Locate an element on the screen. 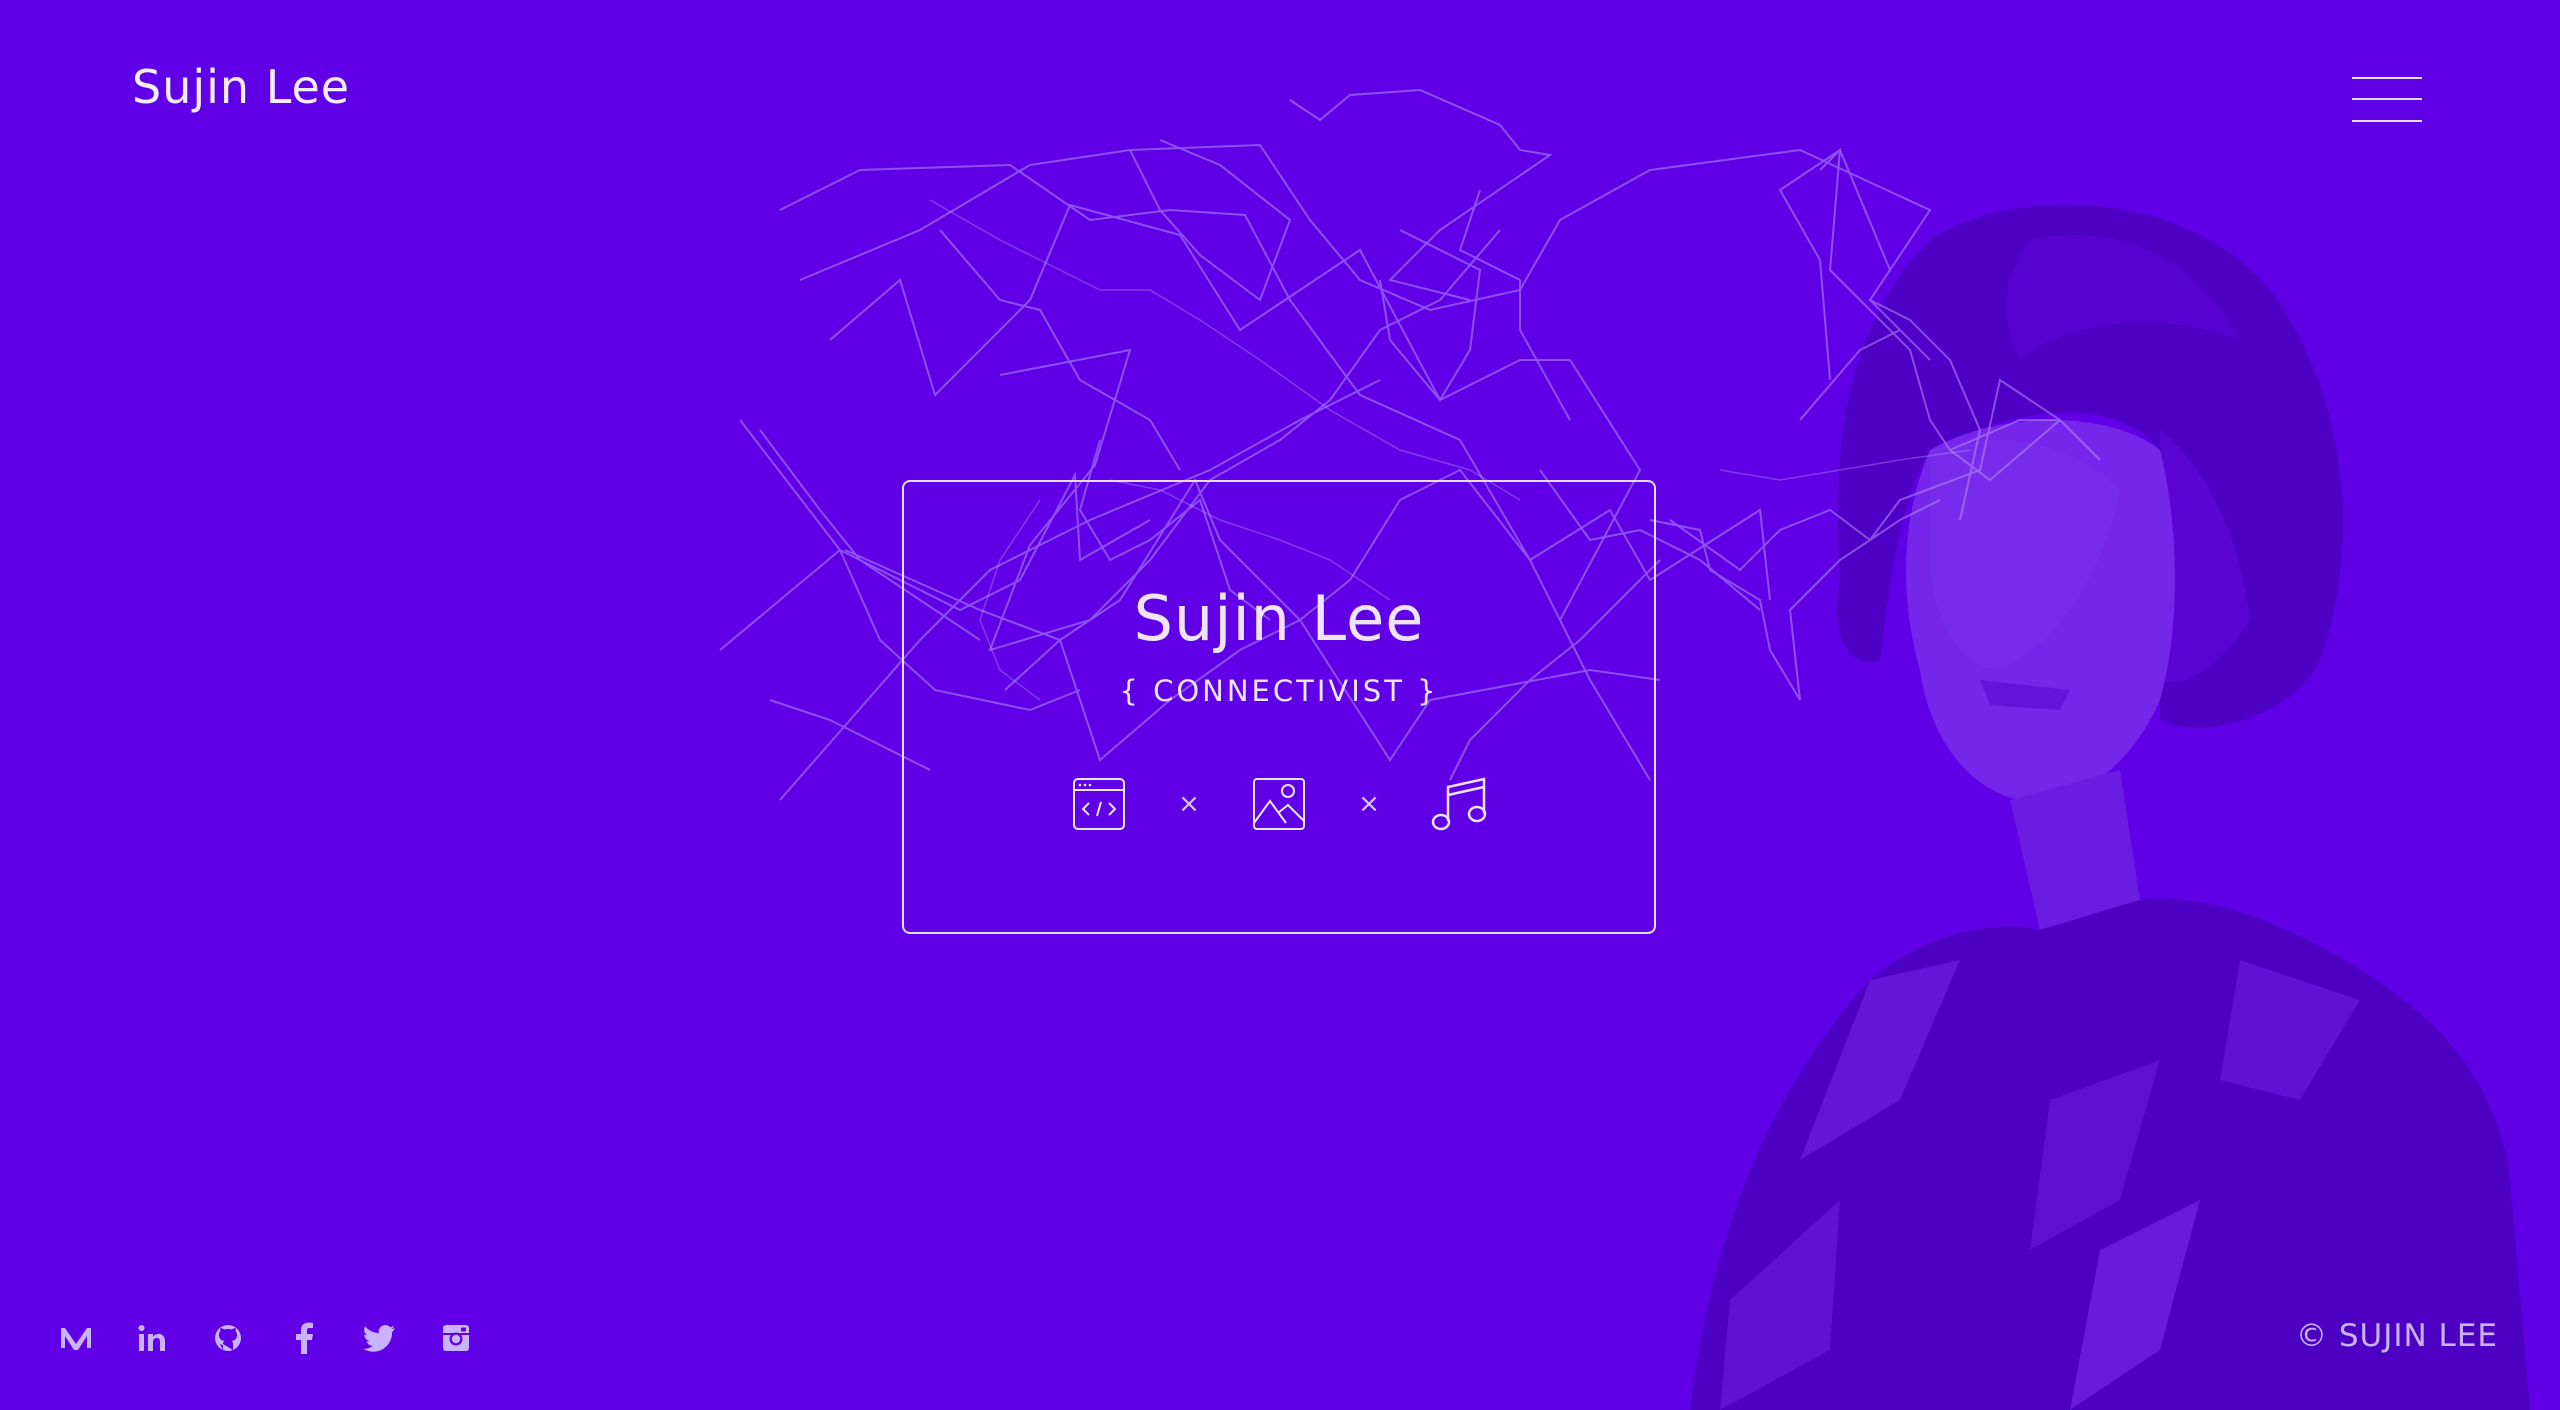 The image size is (2560, 1410). skill-icons: × × is located at coordinates (1279, 804).